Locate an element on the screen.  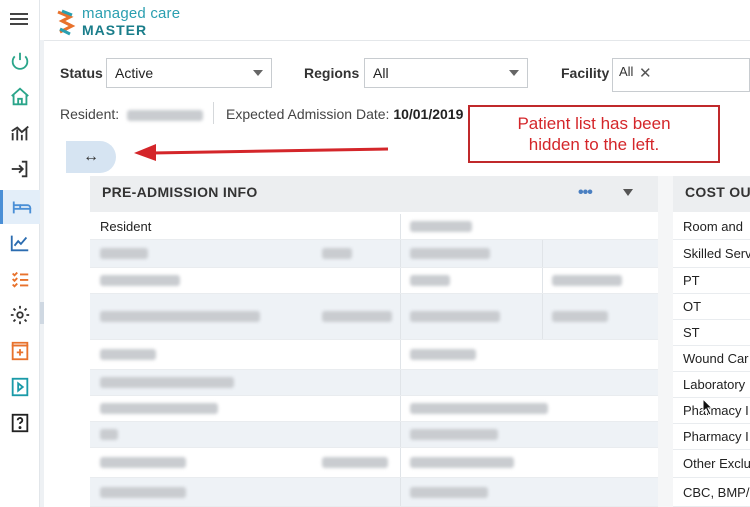
collapsed-list-marker is located at coordinates (42, 313).